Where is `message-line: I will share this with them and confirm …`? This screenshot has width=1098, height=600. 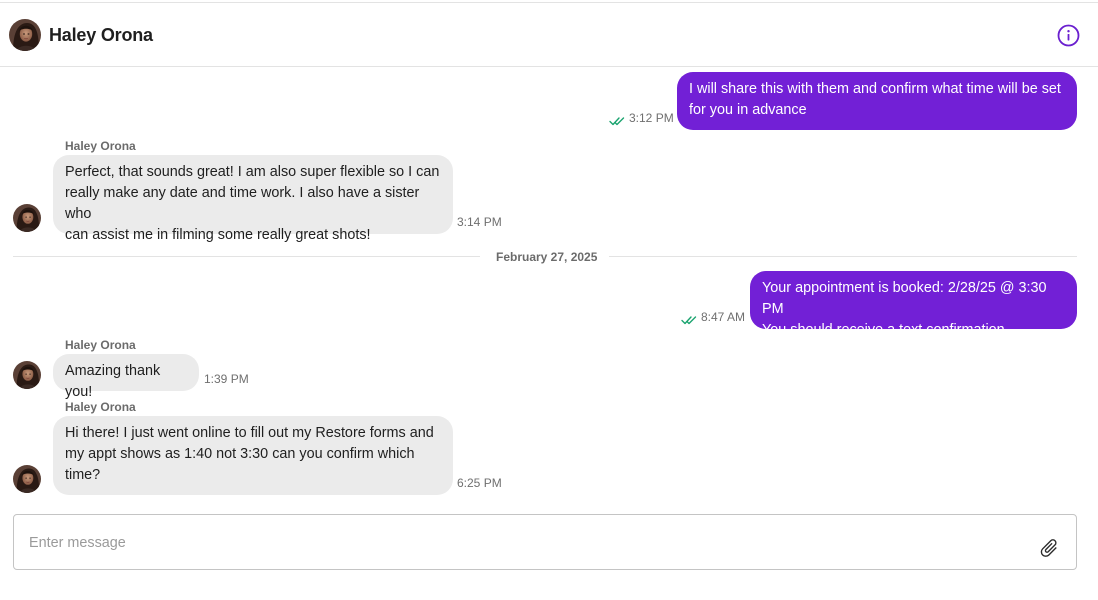 message-line: I will share this with them and confirm … is located at coordinates (875, 89).